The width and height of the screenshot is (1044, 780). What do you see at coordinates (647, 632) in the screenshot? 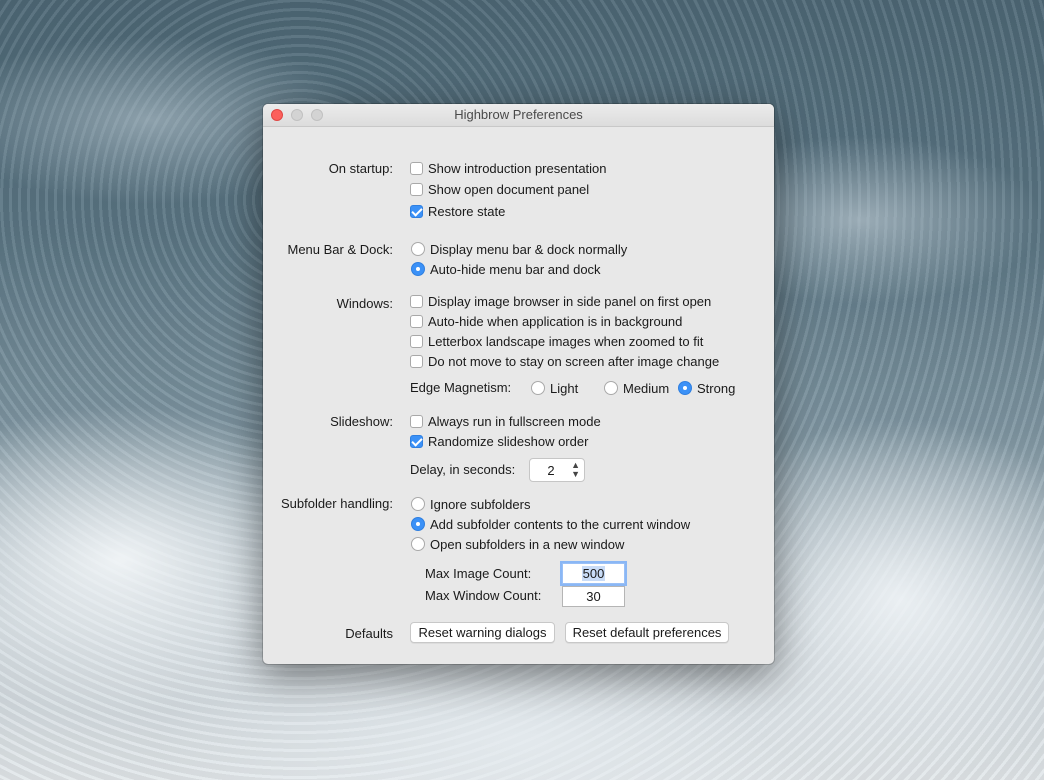
I see `reset-default-preferences-button: Reset default preferences` at bounding box center [647, 632].